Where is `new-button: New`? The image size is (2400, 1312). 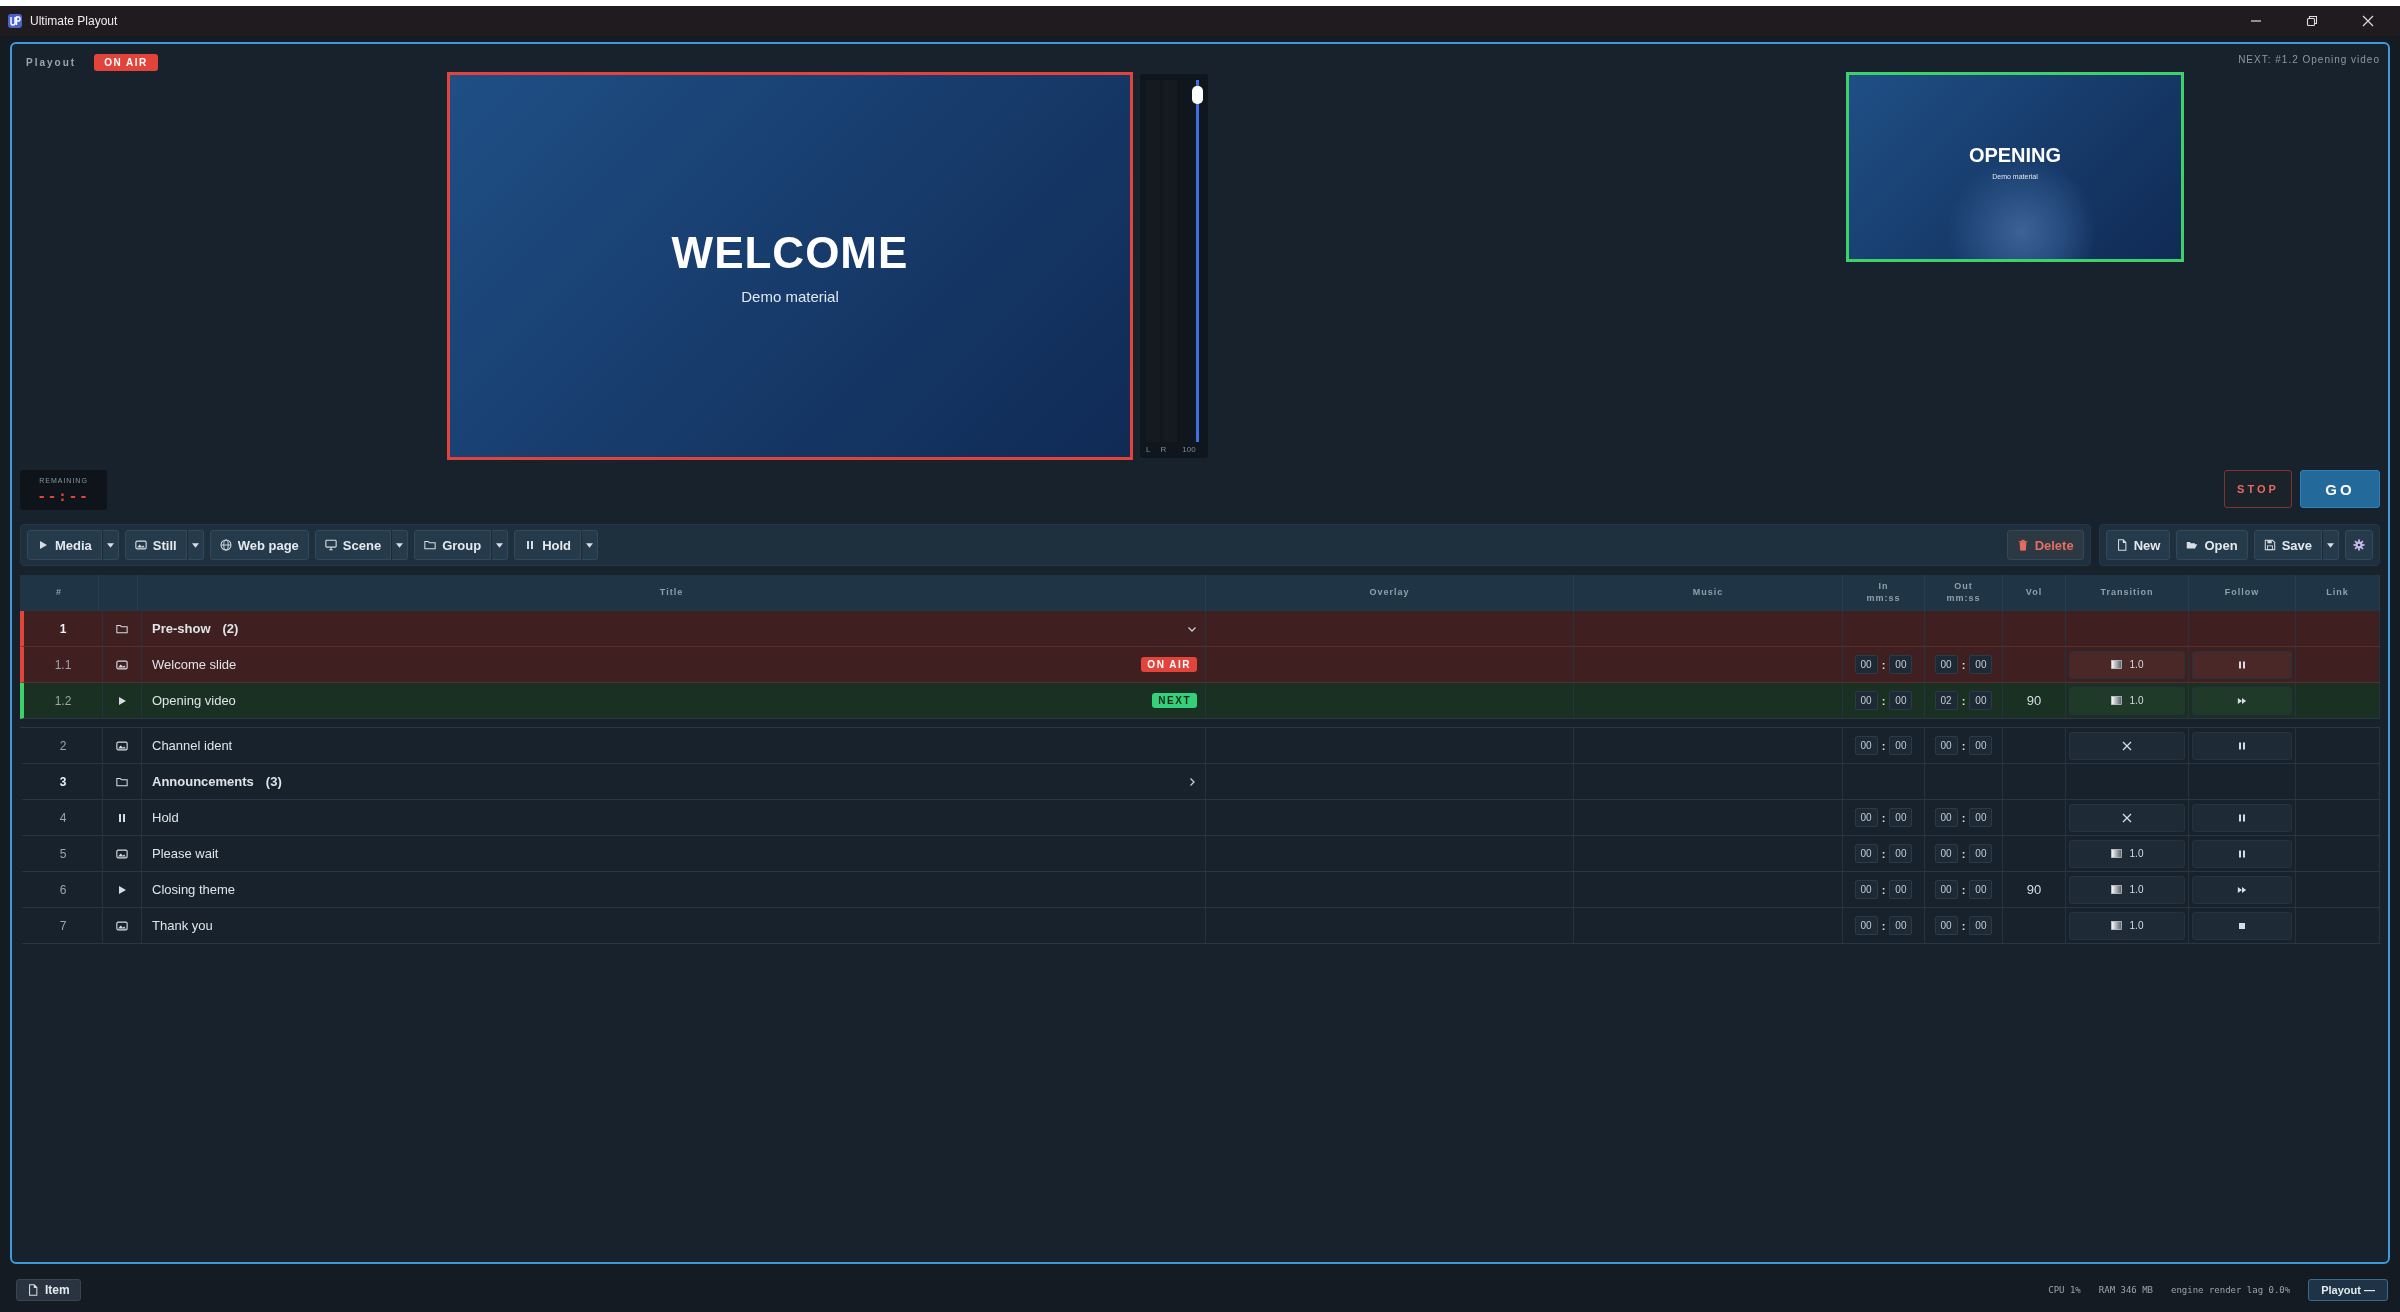 new-button: New is located at coordinates (2138, 545).